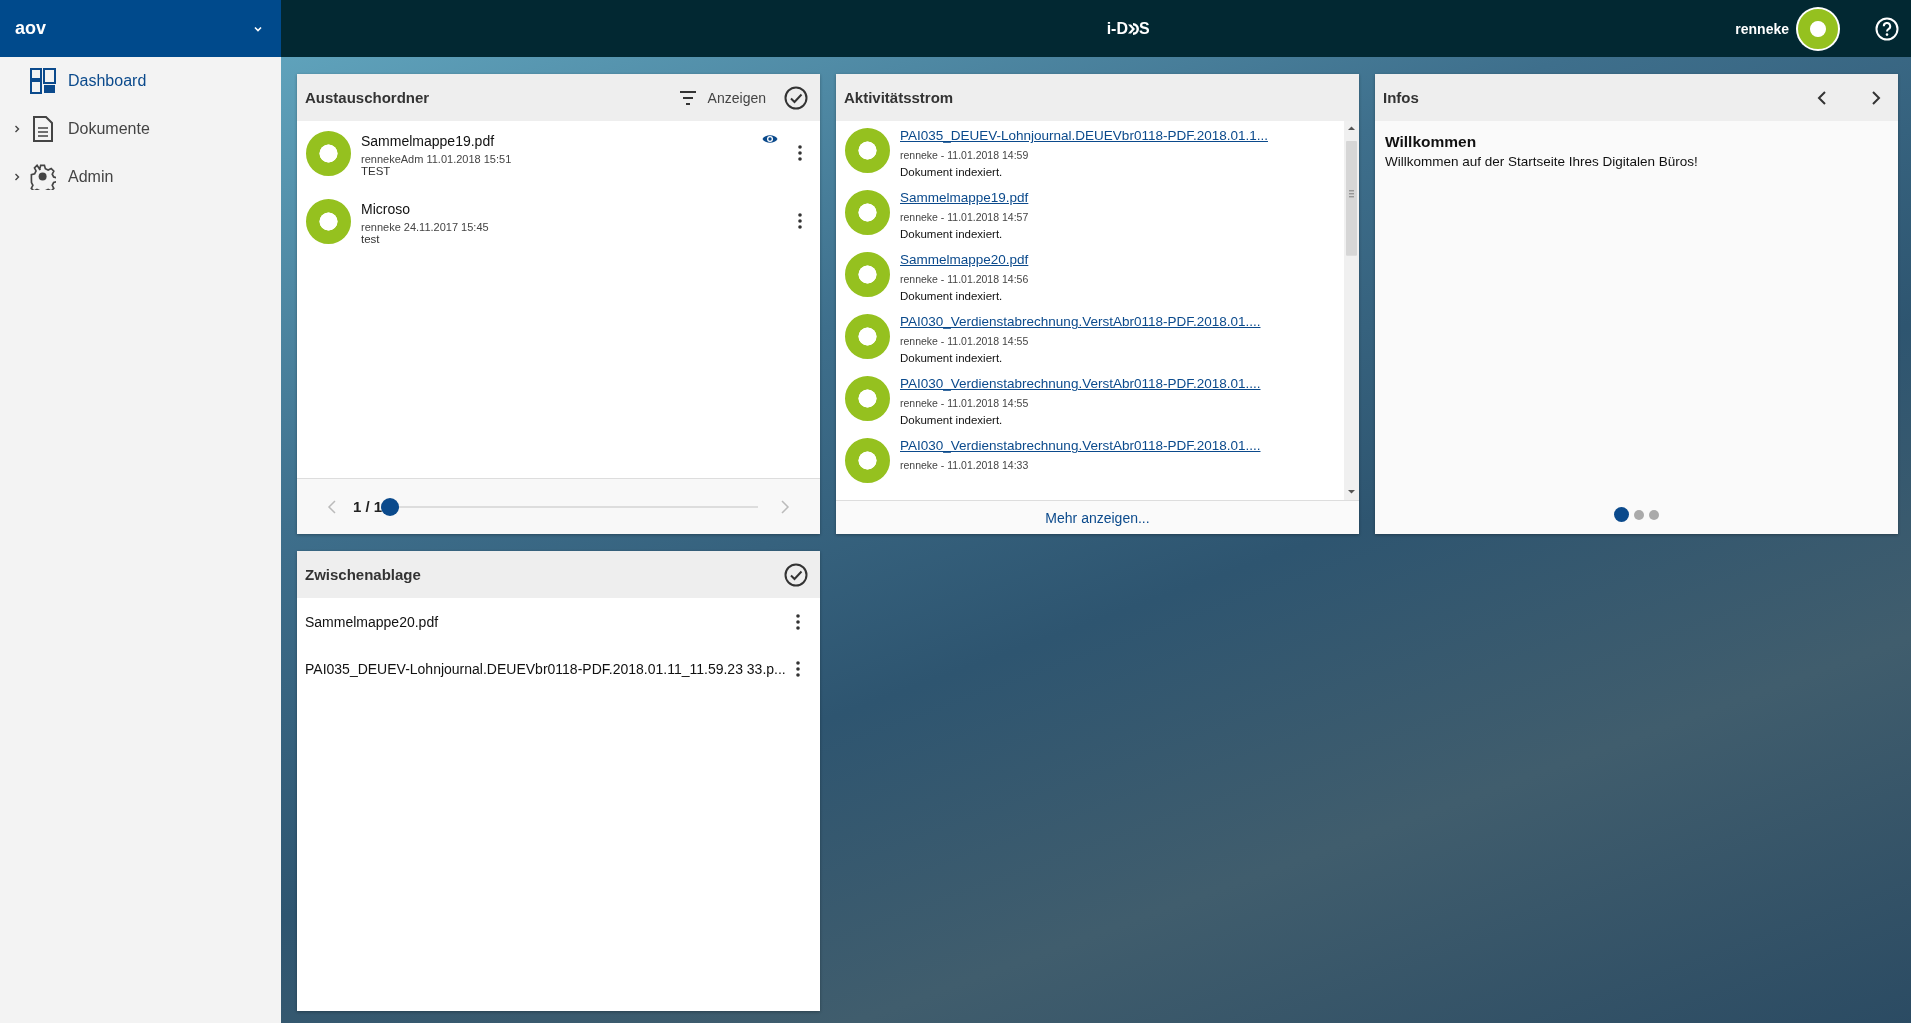  Describe the element at coordinates (43, 81) in the screenshot. I see `dashboard-icon` at that location.